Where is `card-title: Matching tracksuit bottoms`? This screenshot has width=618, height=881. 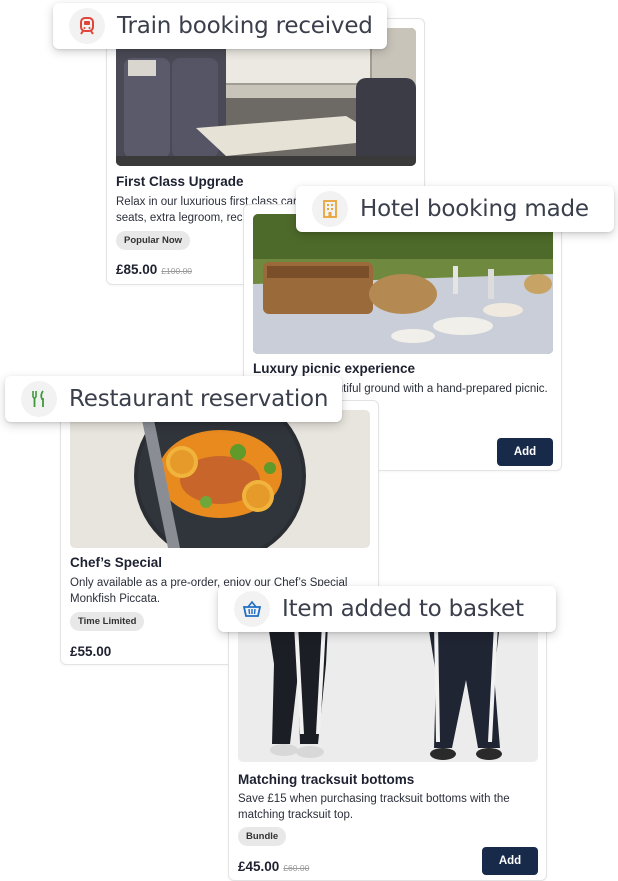 card-title: Matching tracksuit bottoms is located at coordinates (326, 779).